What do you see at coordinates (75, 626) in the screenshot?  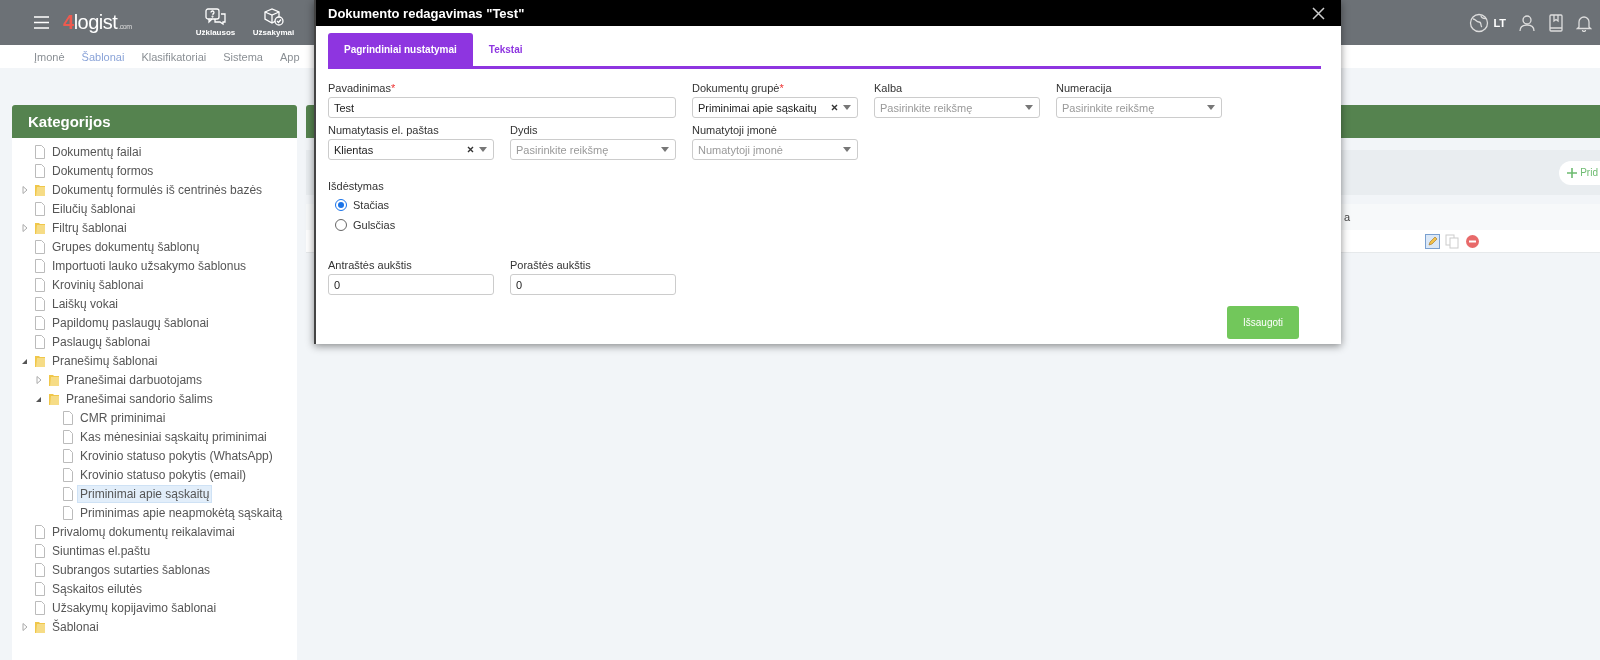 I see `tree-item: Šablonai` at bounding box center [75, 626].